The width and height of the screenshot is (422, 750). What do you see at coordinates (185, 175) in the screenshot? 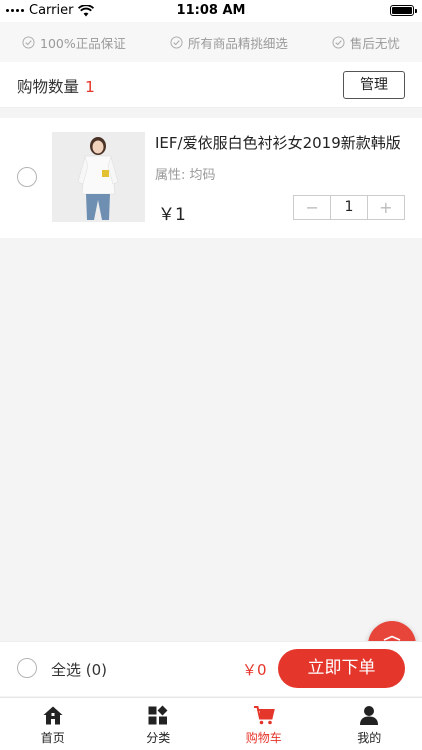
I see `product-attribute: 属性: 均码` at bounding box center [185, 175].